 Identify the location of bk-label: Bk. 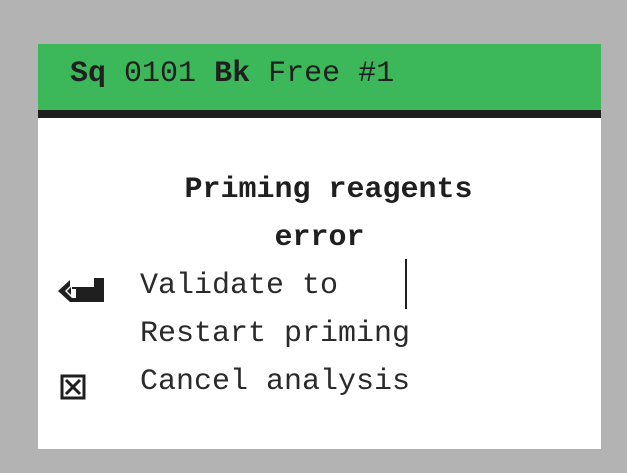
(232, 74).